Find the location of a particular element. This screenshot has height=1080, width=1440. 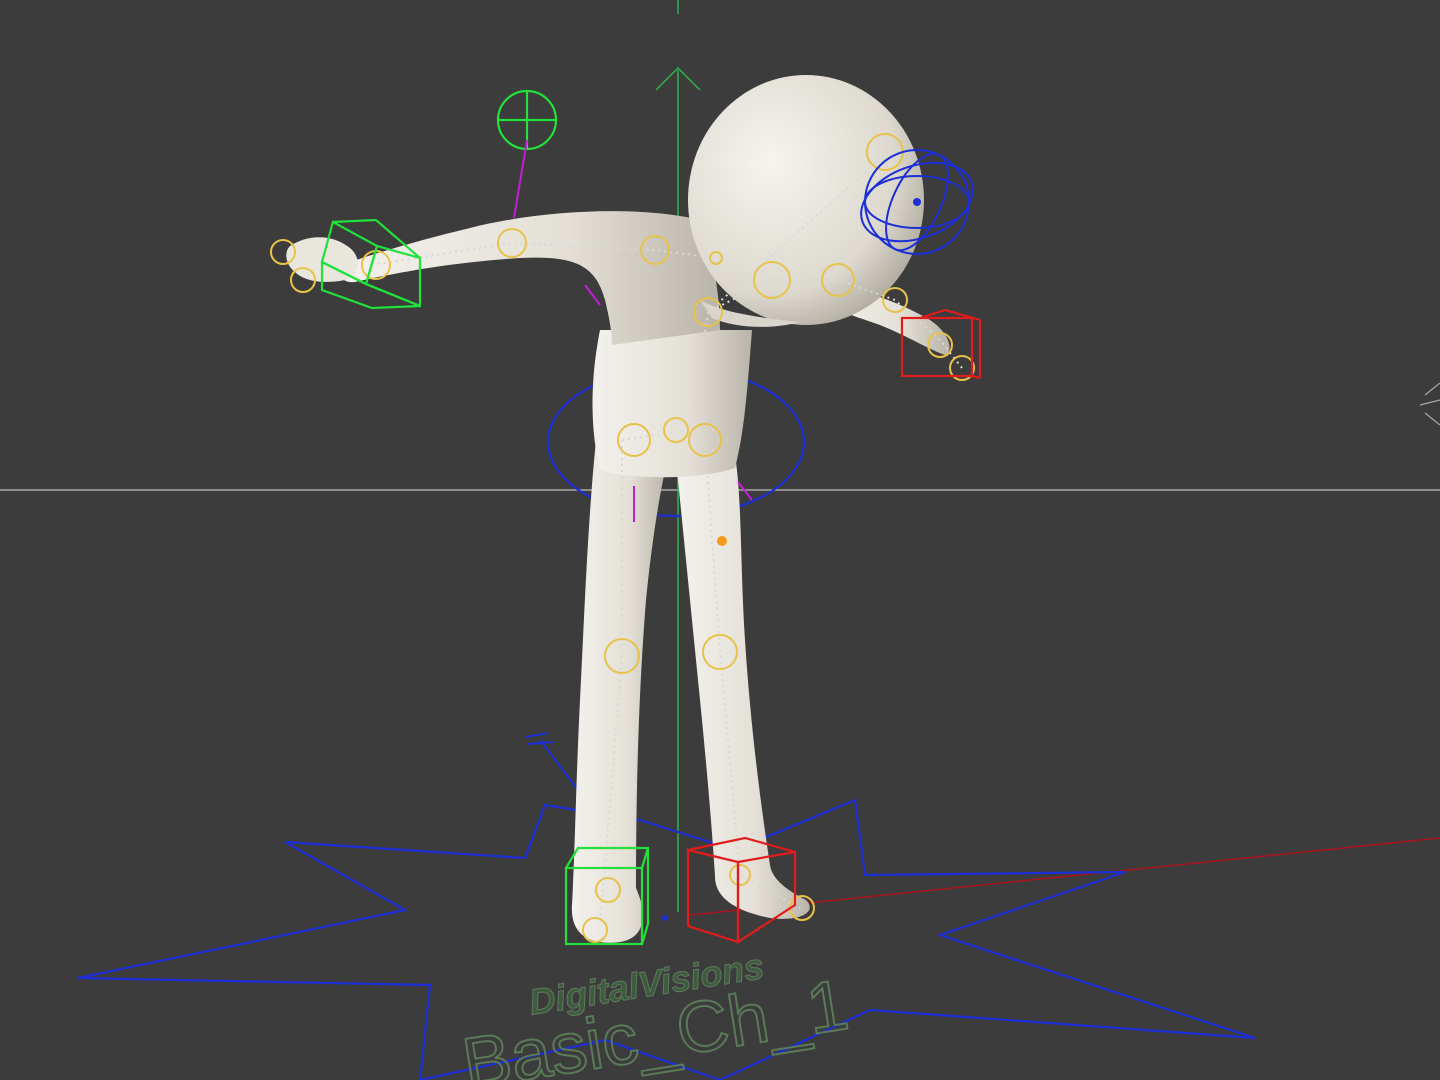

root-axis-icon is located at coordinates (551, 761).